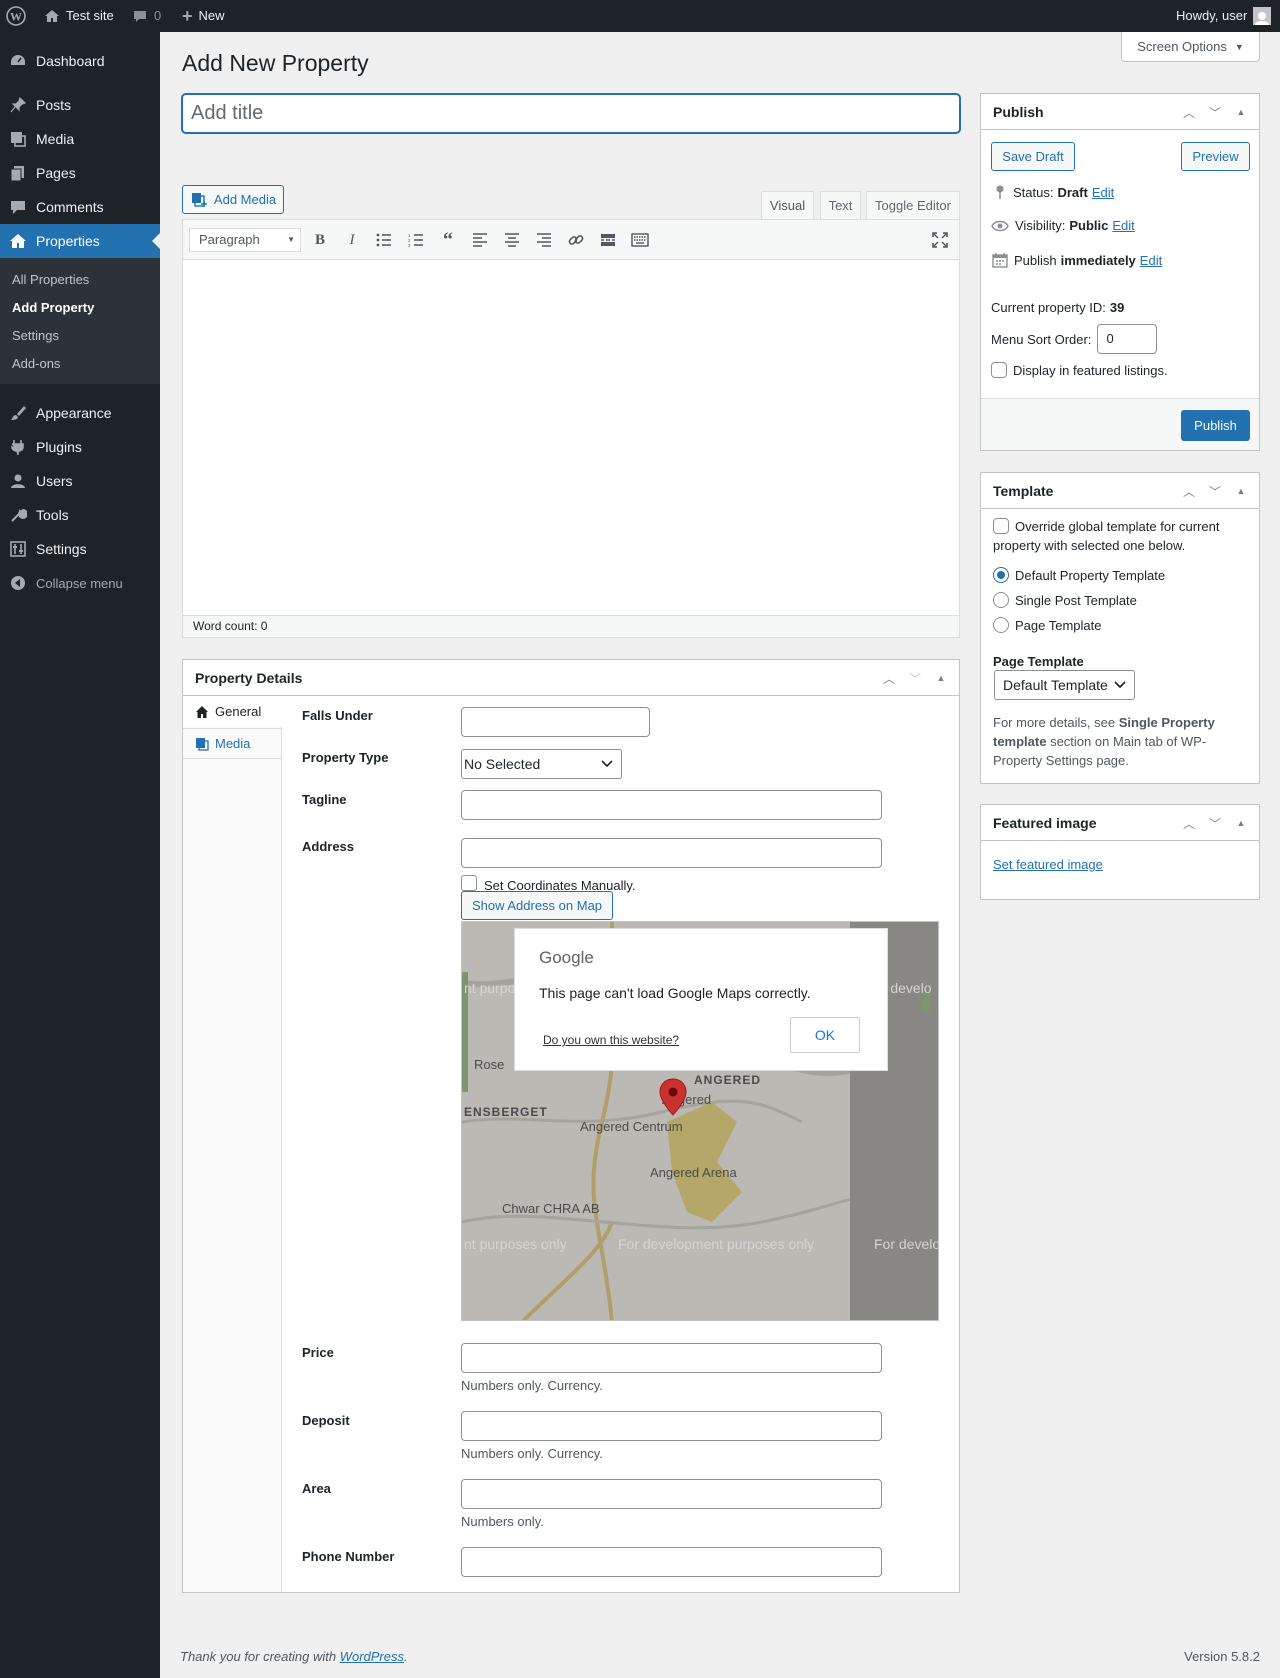  Describe the element at coordinates (555, 722) in the screenshot. I see `falls-under-input` at that location.